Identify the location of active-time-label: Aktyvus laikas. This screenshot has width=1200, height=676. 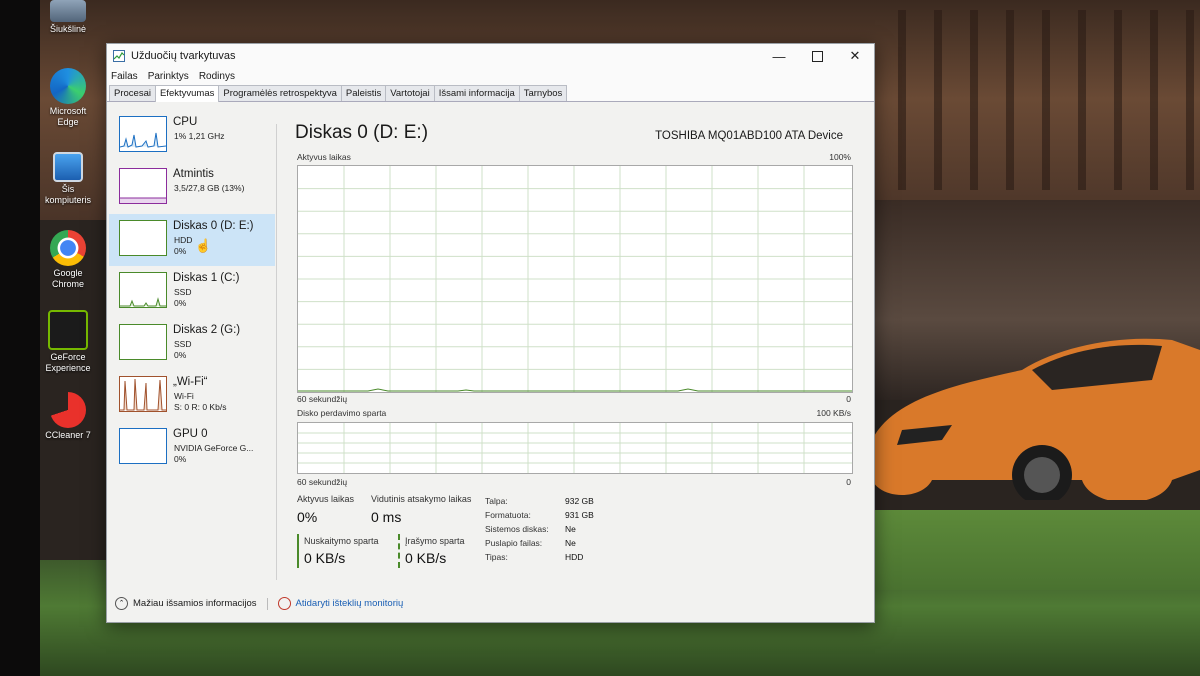
(326, 499).